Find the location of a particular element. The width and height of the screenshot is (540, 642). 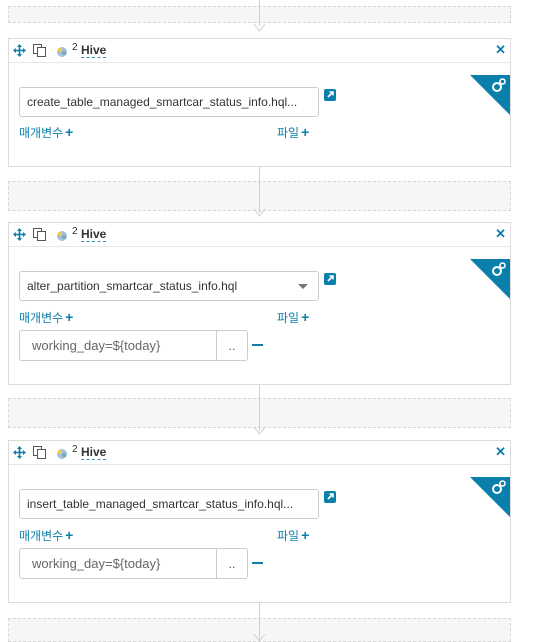

chevron-down-icon is located at coordinates (303, 286).